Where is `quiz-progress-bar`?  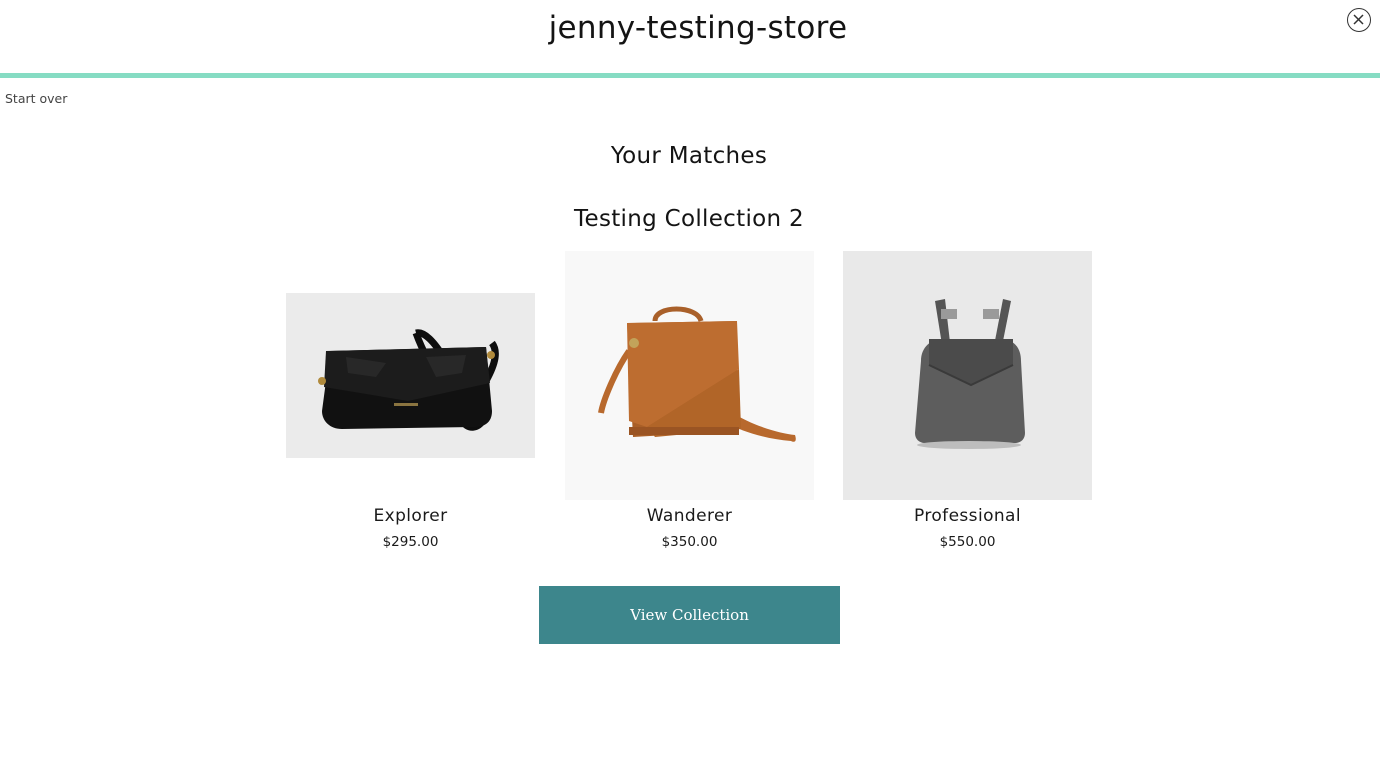
quiz-progress-bar is located at coordinates (690, 75).